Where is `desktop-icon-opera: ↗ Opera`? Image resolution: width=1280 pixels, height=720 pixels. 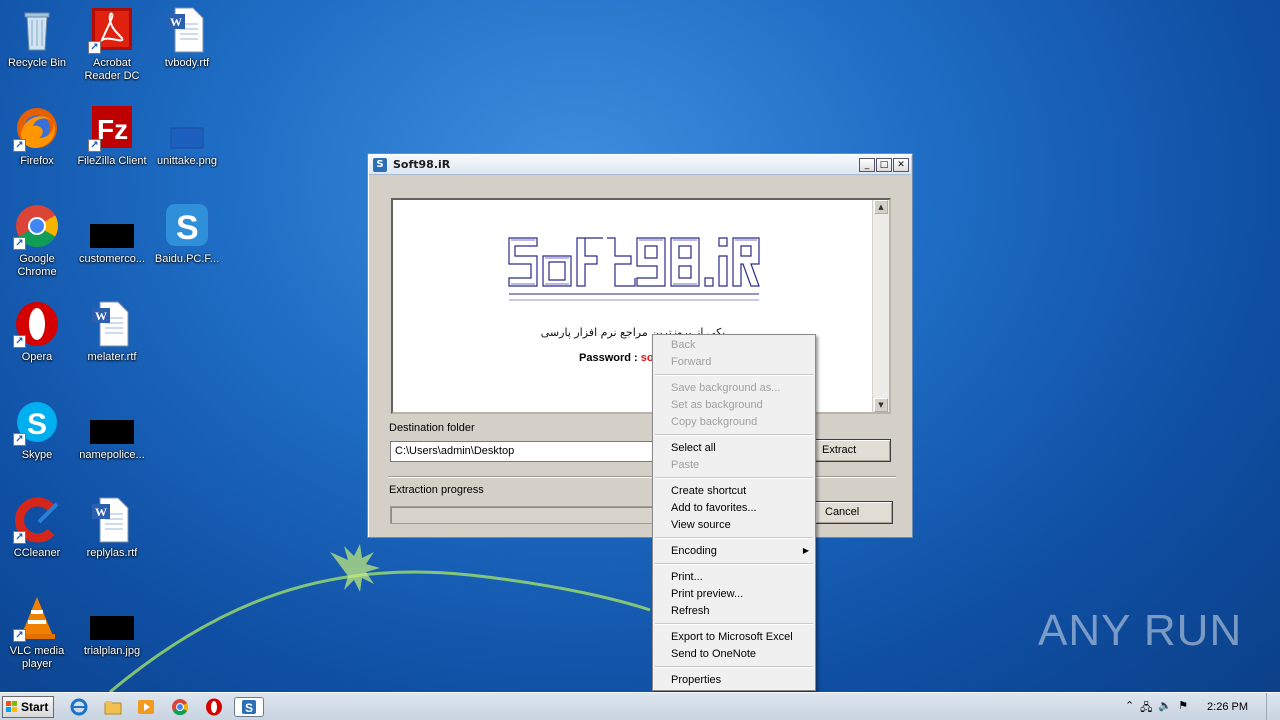 desktop-icon-opera: ↗ Opera is located at coordinates (37, 332).